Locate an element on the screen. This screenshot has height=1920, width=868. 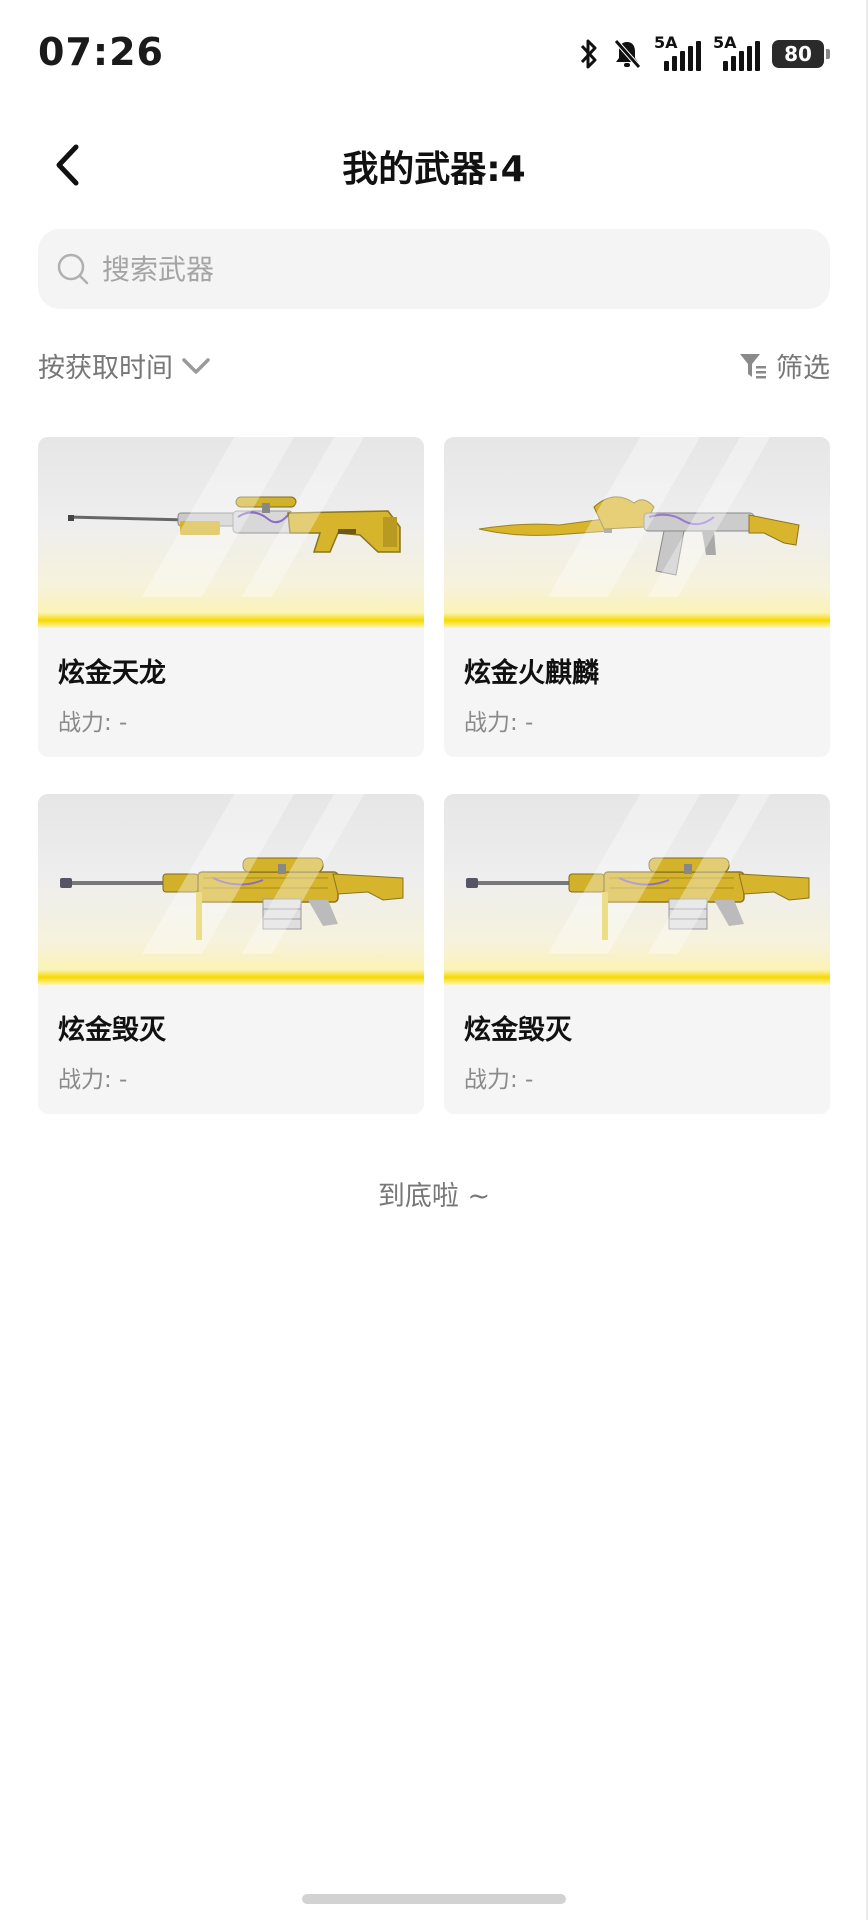
status-icons: 5A 5A 80 is located at coordinates (704, 53).